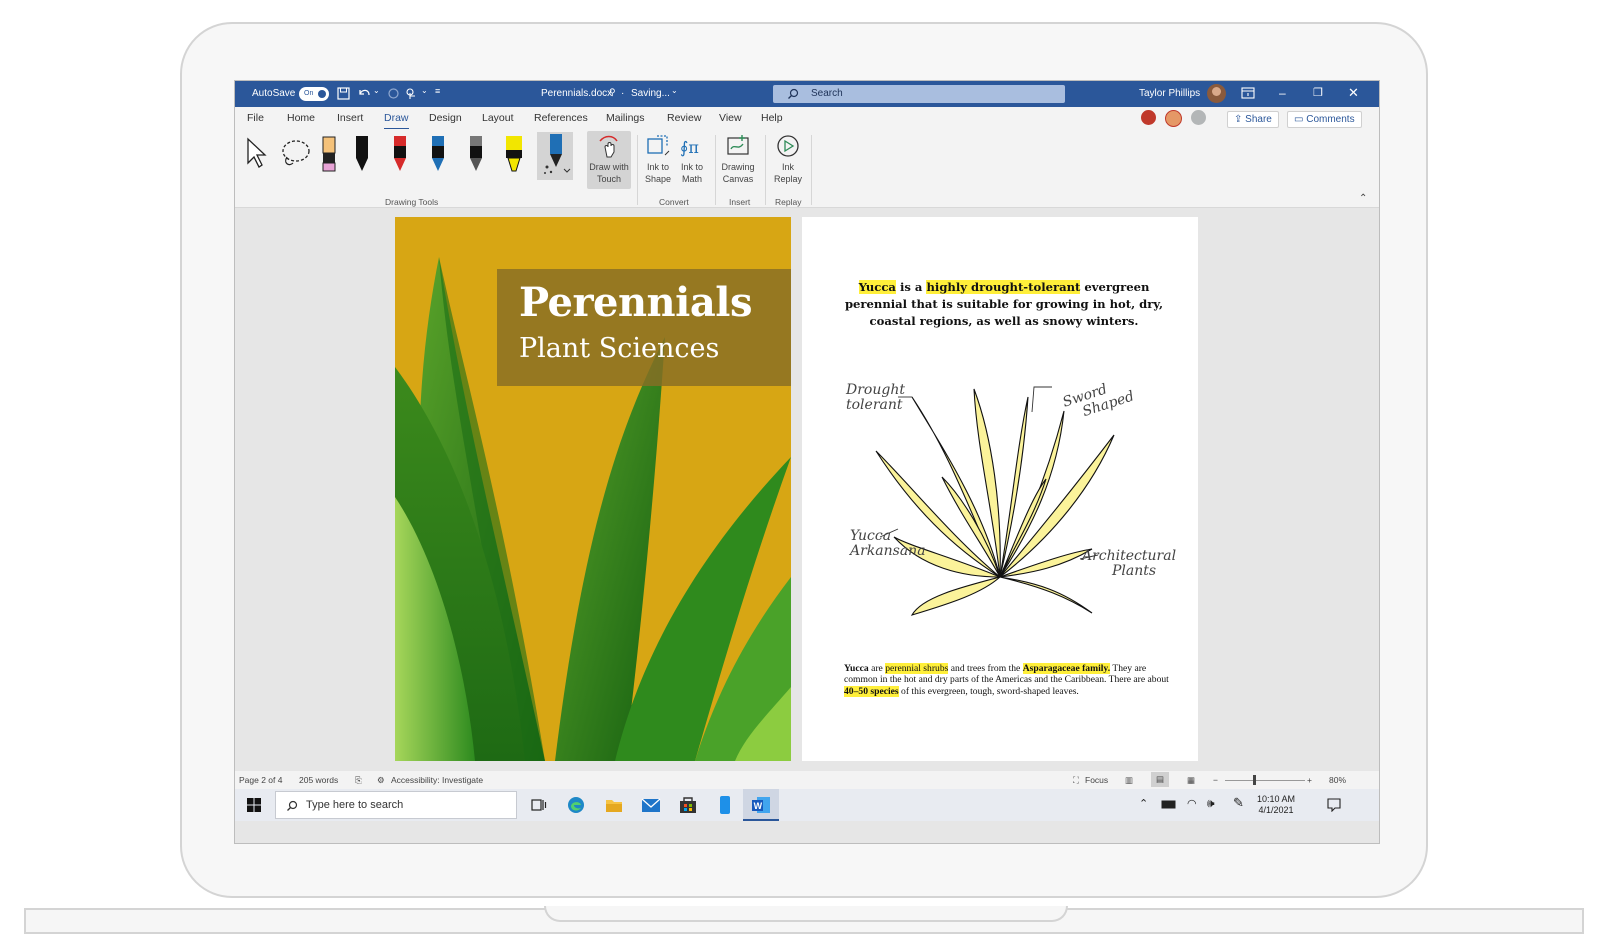 The height and width of the screenshot is (945, 1608). What do you see at coordinates (318, 780) in the screenshot?
I see `word-count: 205 words` at bounding box center [318, 780].